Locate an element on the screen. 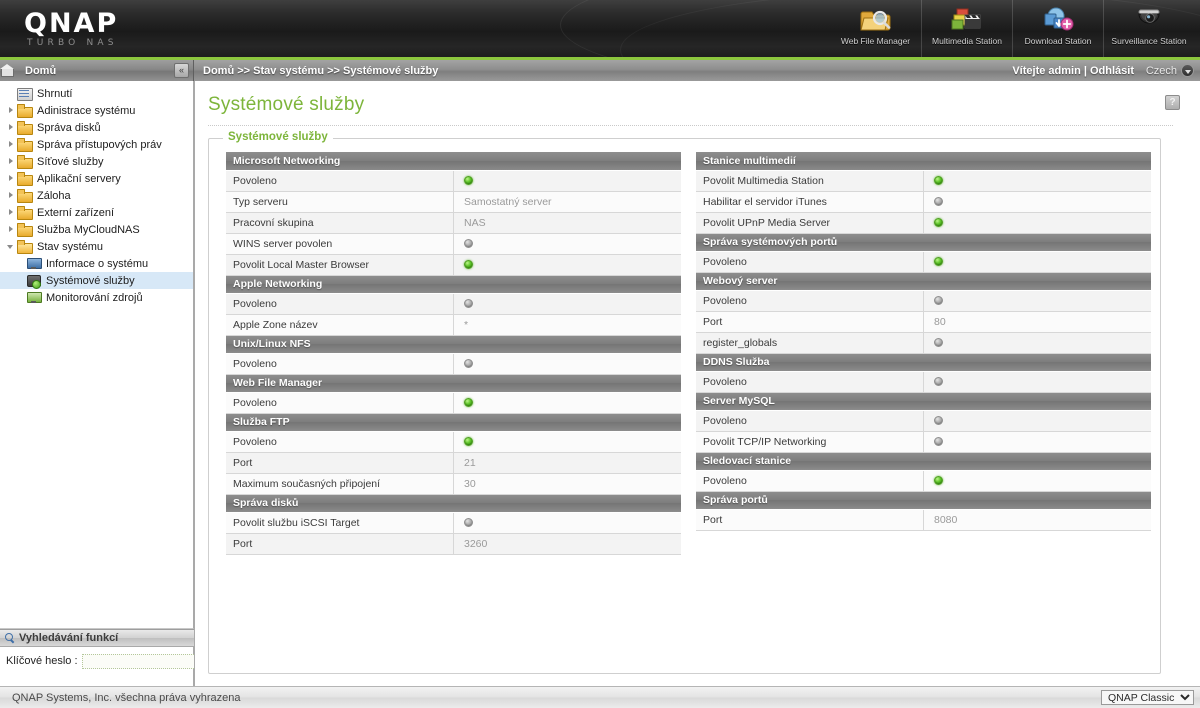  row-label: WINS server povolen is located at coordinates (340, 244).